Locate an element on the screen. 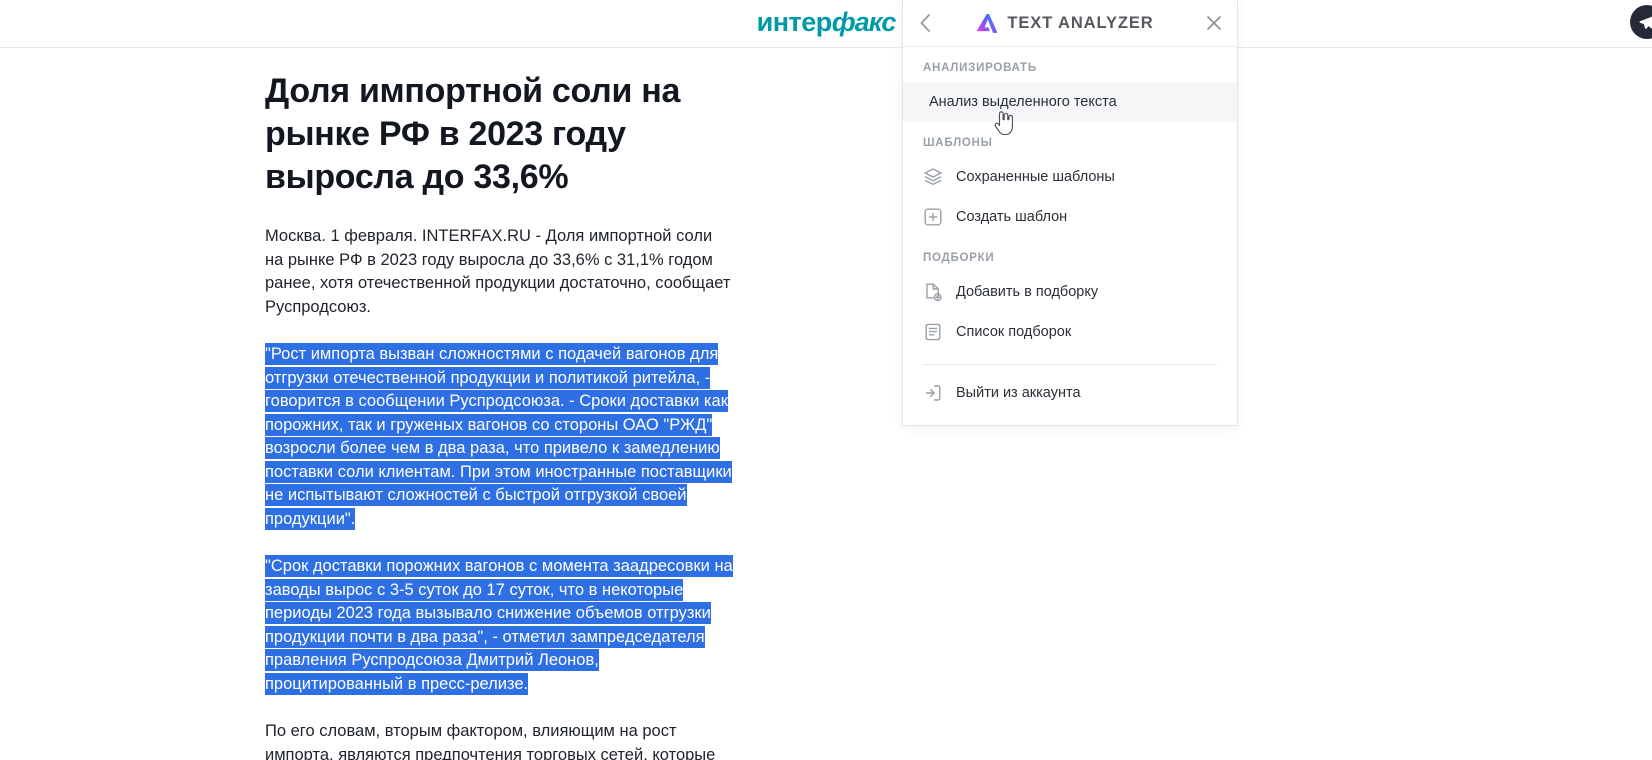  close-icon is located at coordinates (1214, 23).